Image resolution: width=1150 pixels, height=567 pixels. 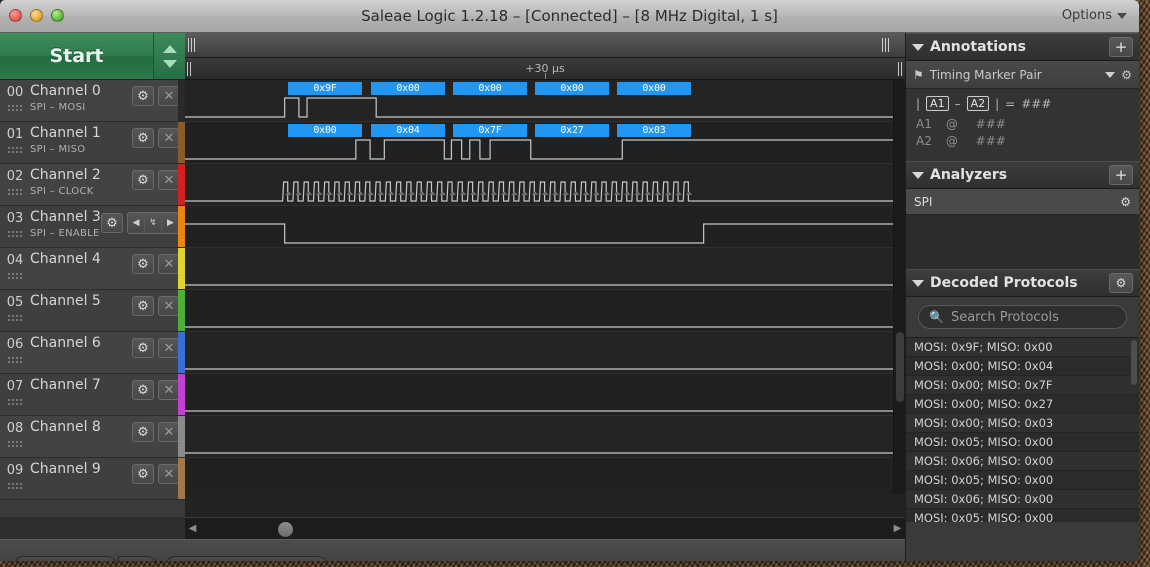 I want to click on ruler-grip-right-icon, so click(x=900, y=69).